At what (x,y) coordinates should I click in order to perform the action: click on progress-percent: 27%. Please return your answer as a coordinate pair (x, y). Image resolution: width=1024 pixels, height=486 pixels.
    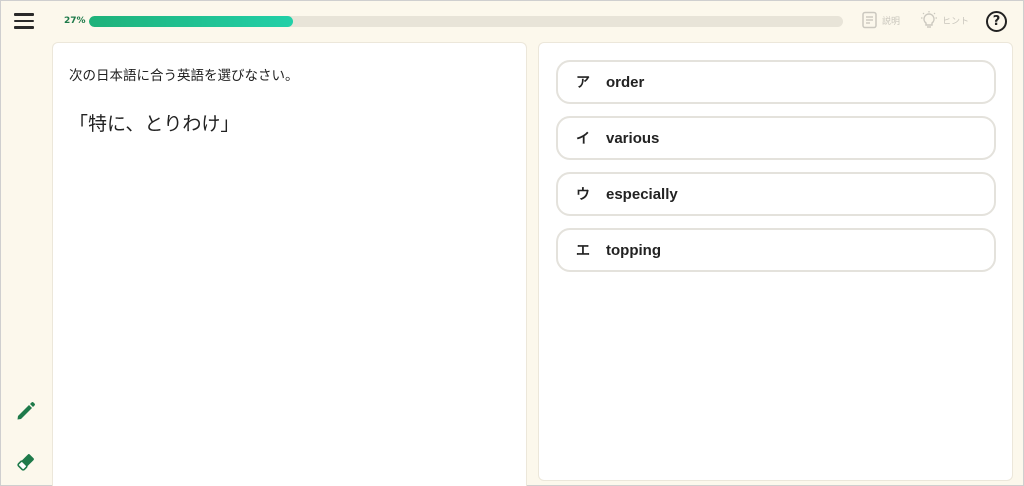
    Looking at the image, I should click on (75, 21).